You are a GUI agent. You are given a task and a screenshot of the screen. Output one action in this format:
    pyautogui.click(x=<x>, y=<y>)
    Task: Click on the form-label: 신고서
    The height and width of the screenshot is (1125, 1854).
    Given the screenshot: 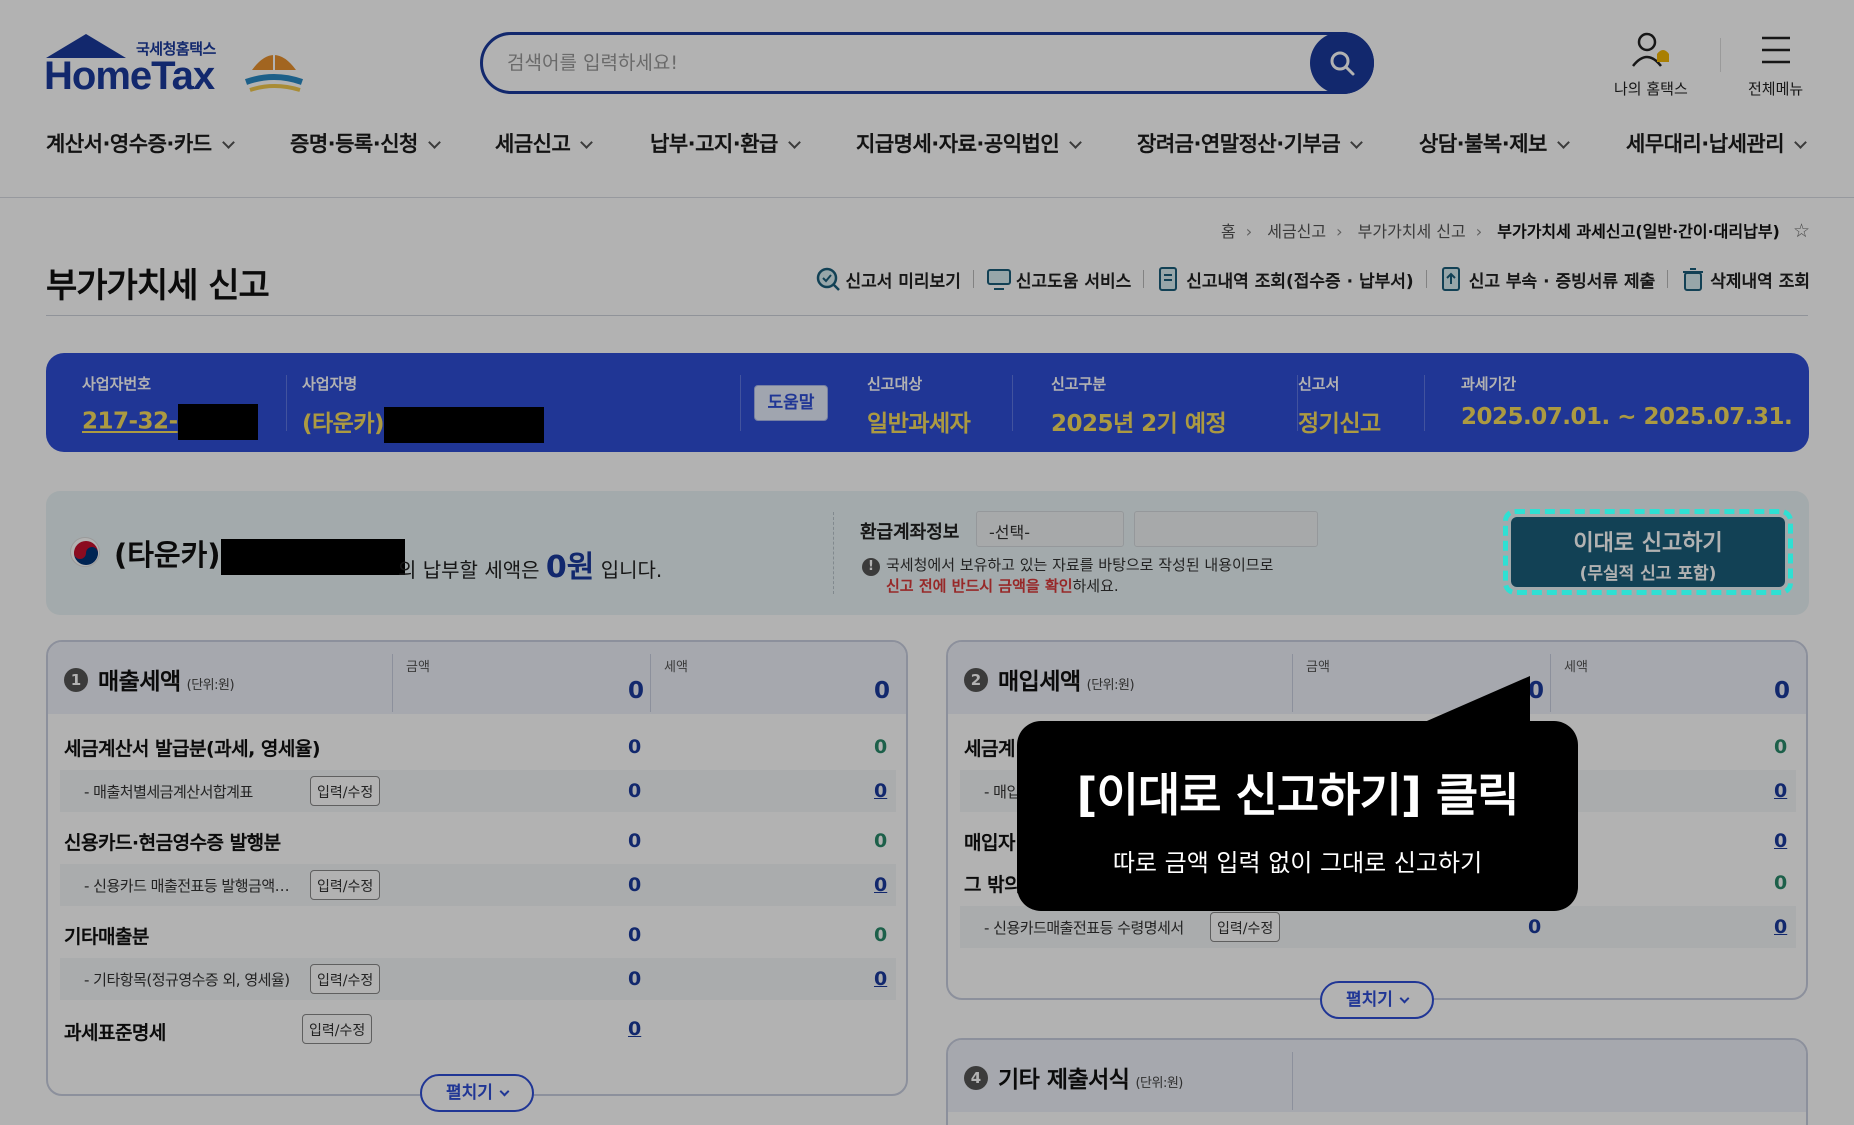 What is the action you would take?
    pyautogui.click(x=1319, y=384)
    